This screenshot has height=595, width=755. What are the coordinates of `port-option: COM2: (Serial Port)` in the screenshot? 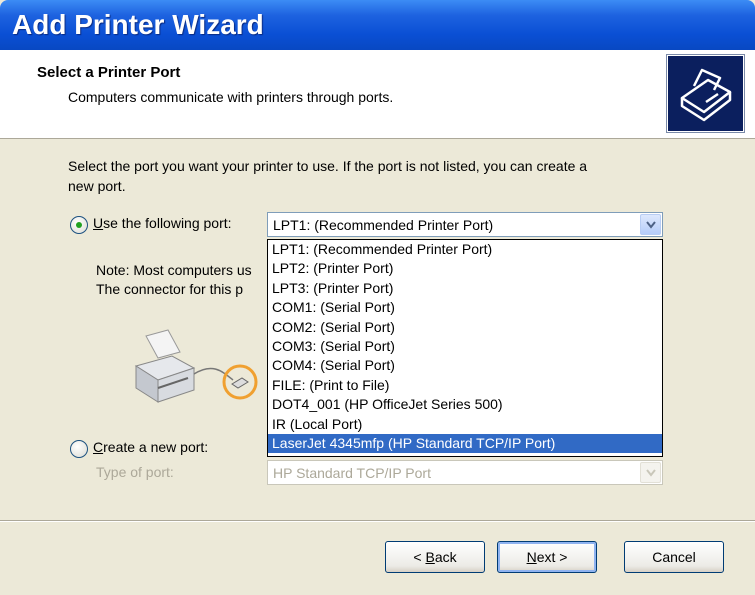 It's located at (465, 327).